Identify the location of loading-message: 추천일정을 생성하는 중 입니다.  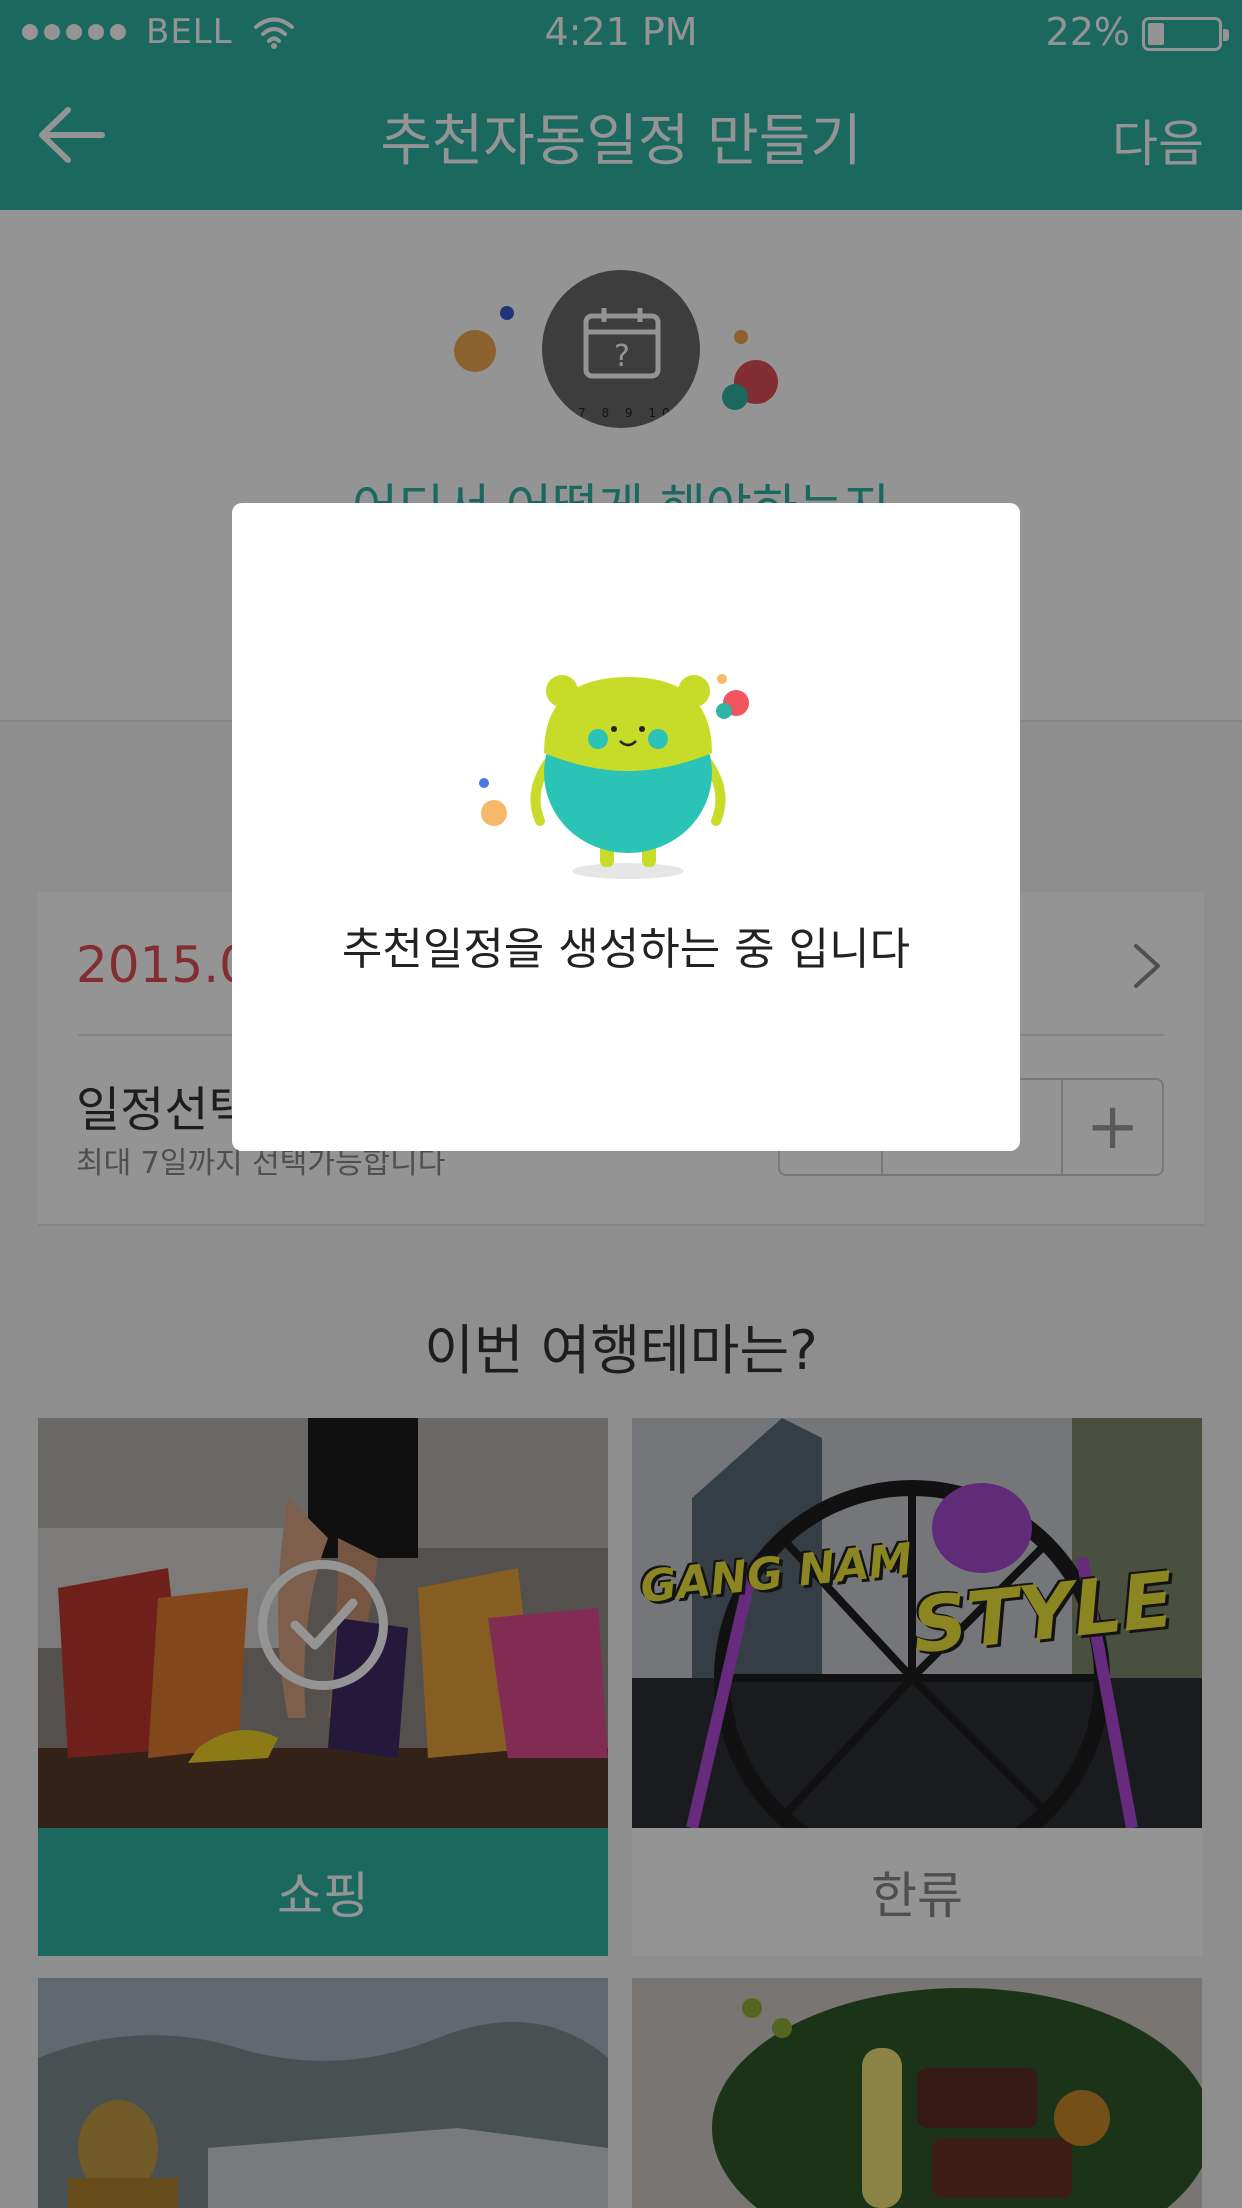
(626, 949).